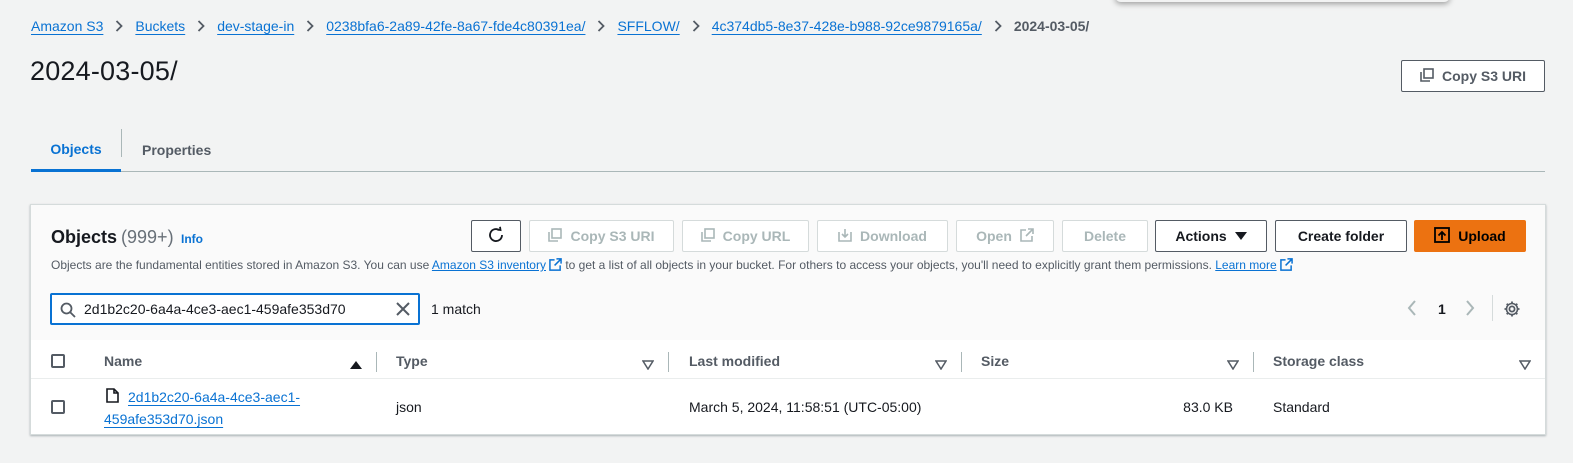 Image resolution: width=1573 pixels, height=463 pixels. What do you see at coordinates (1246, 265) in the screenshot?
I see `learn-more-label: Learn more` at bounding box center [1246, 265].